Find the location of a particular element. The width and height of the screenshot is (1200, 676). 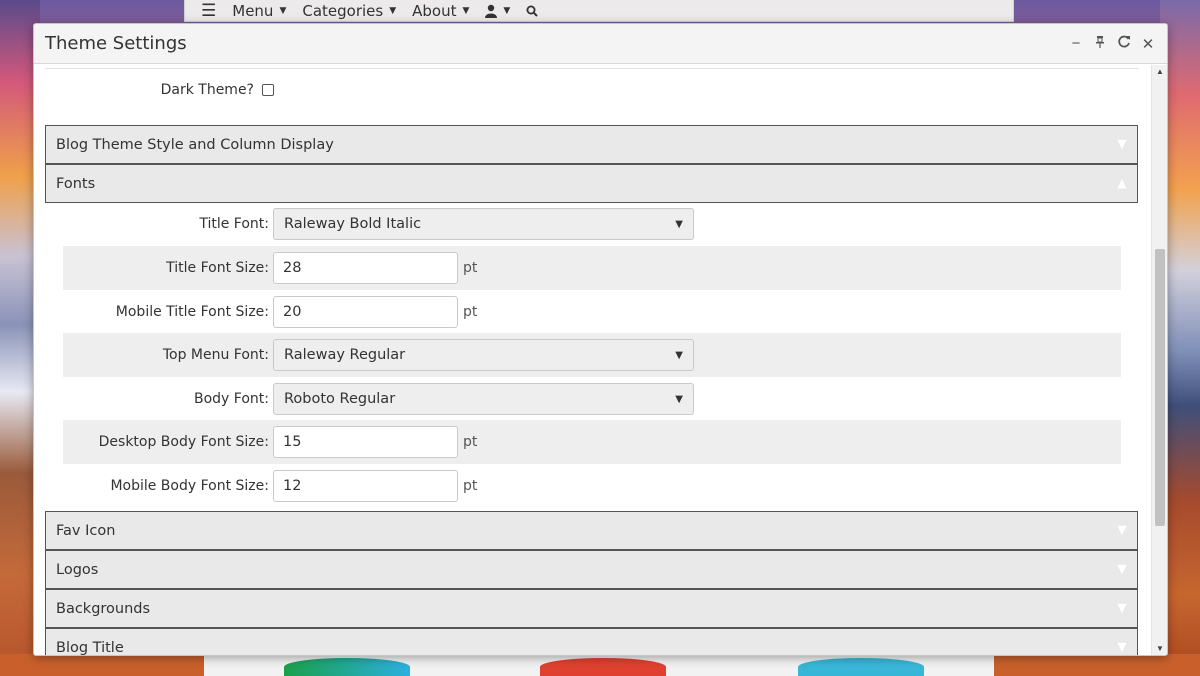

chevron-up-icon: ▲ is located at coordinates (1122, 183).